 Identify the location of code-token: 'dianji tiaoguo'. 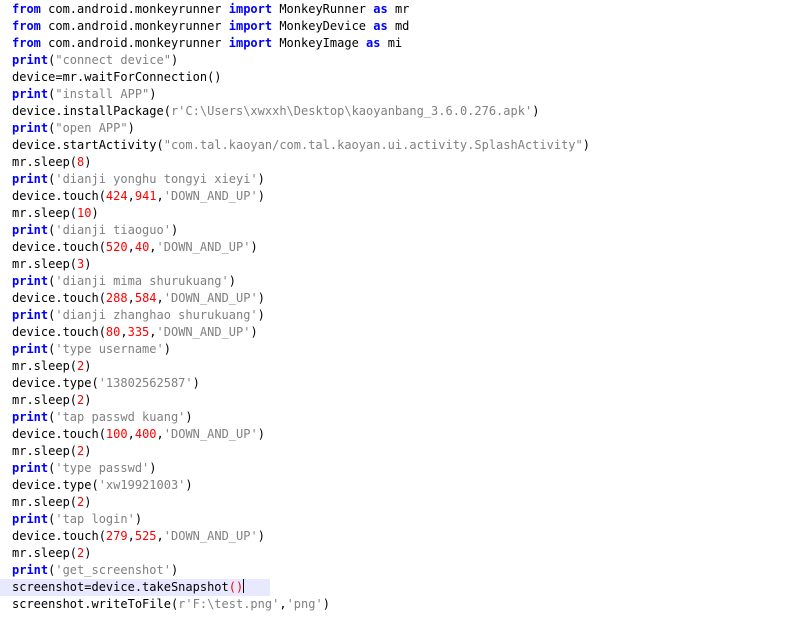
(113, 230).